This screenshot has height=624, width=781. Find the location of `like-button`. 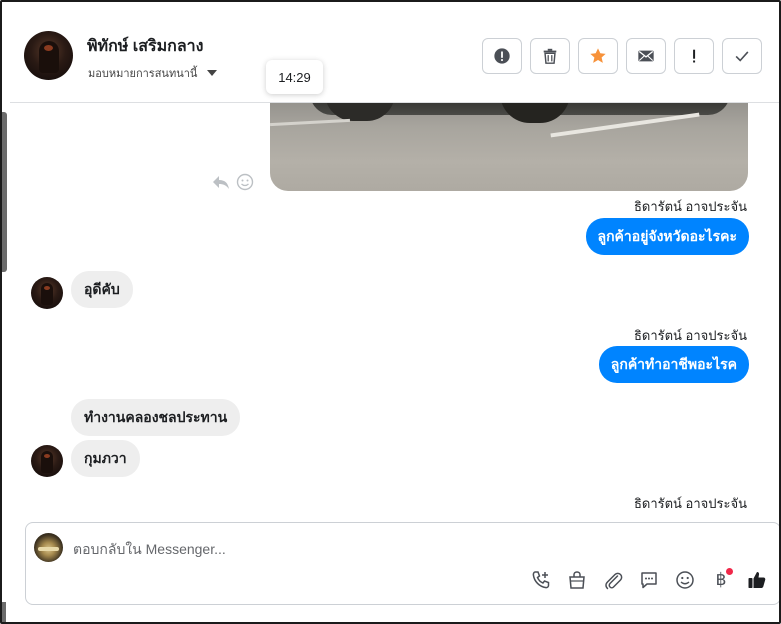

like-button is located at coordinates (757, 580).